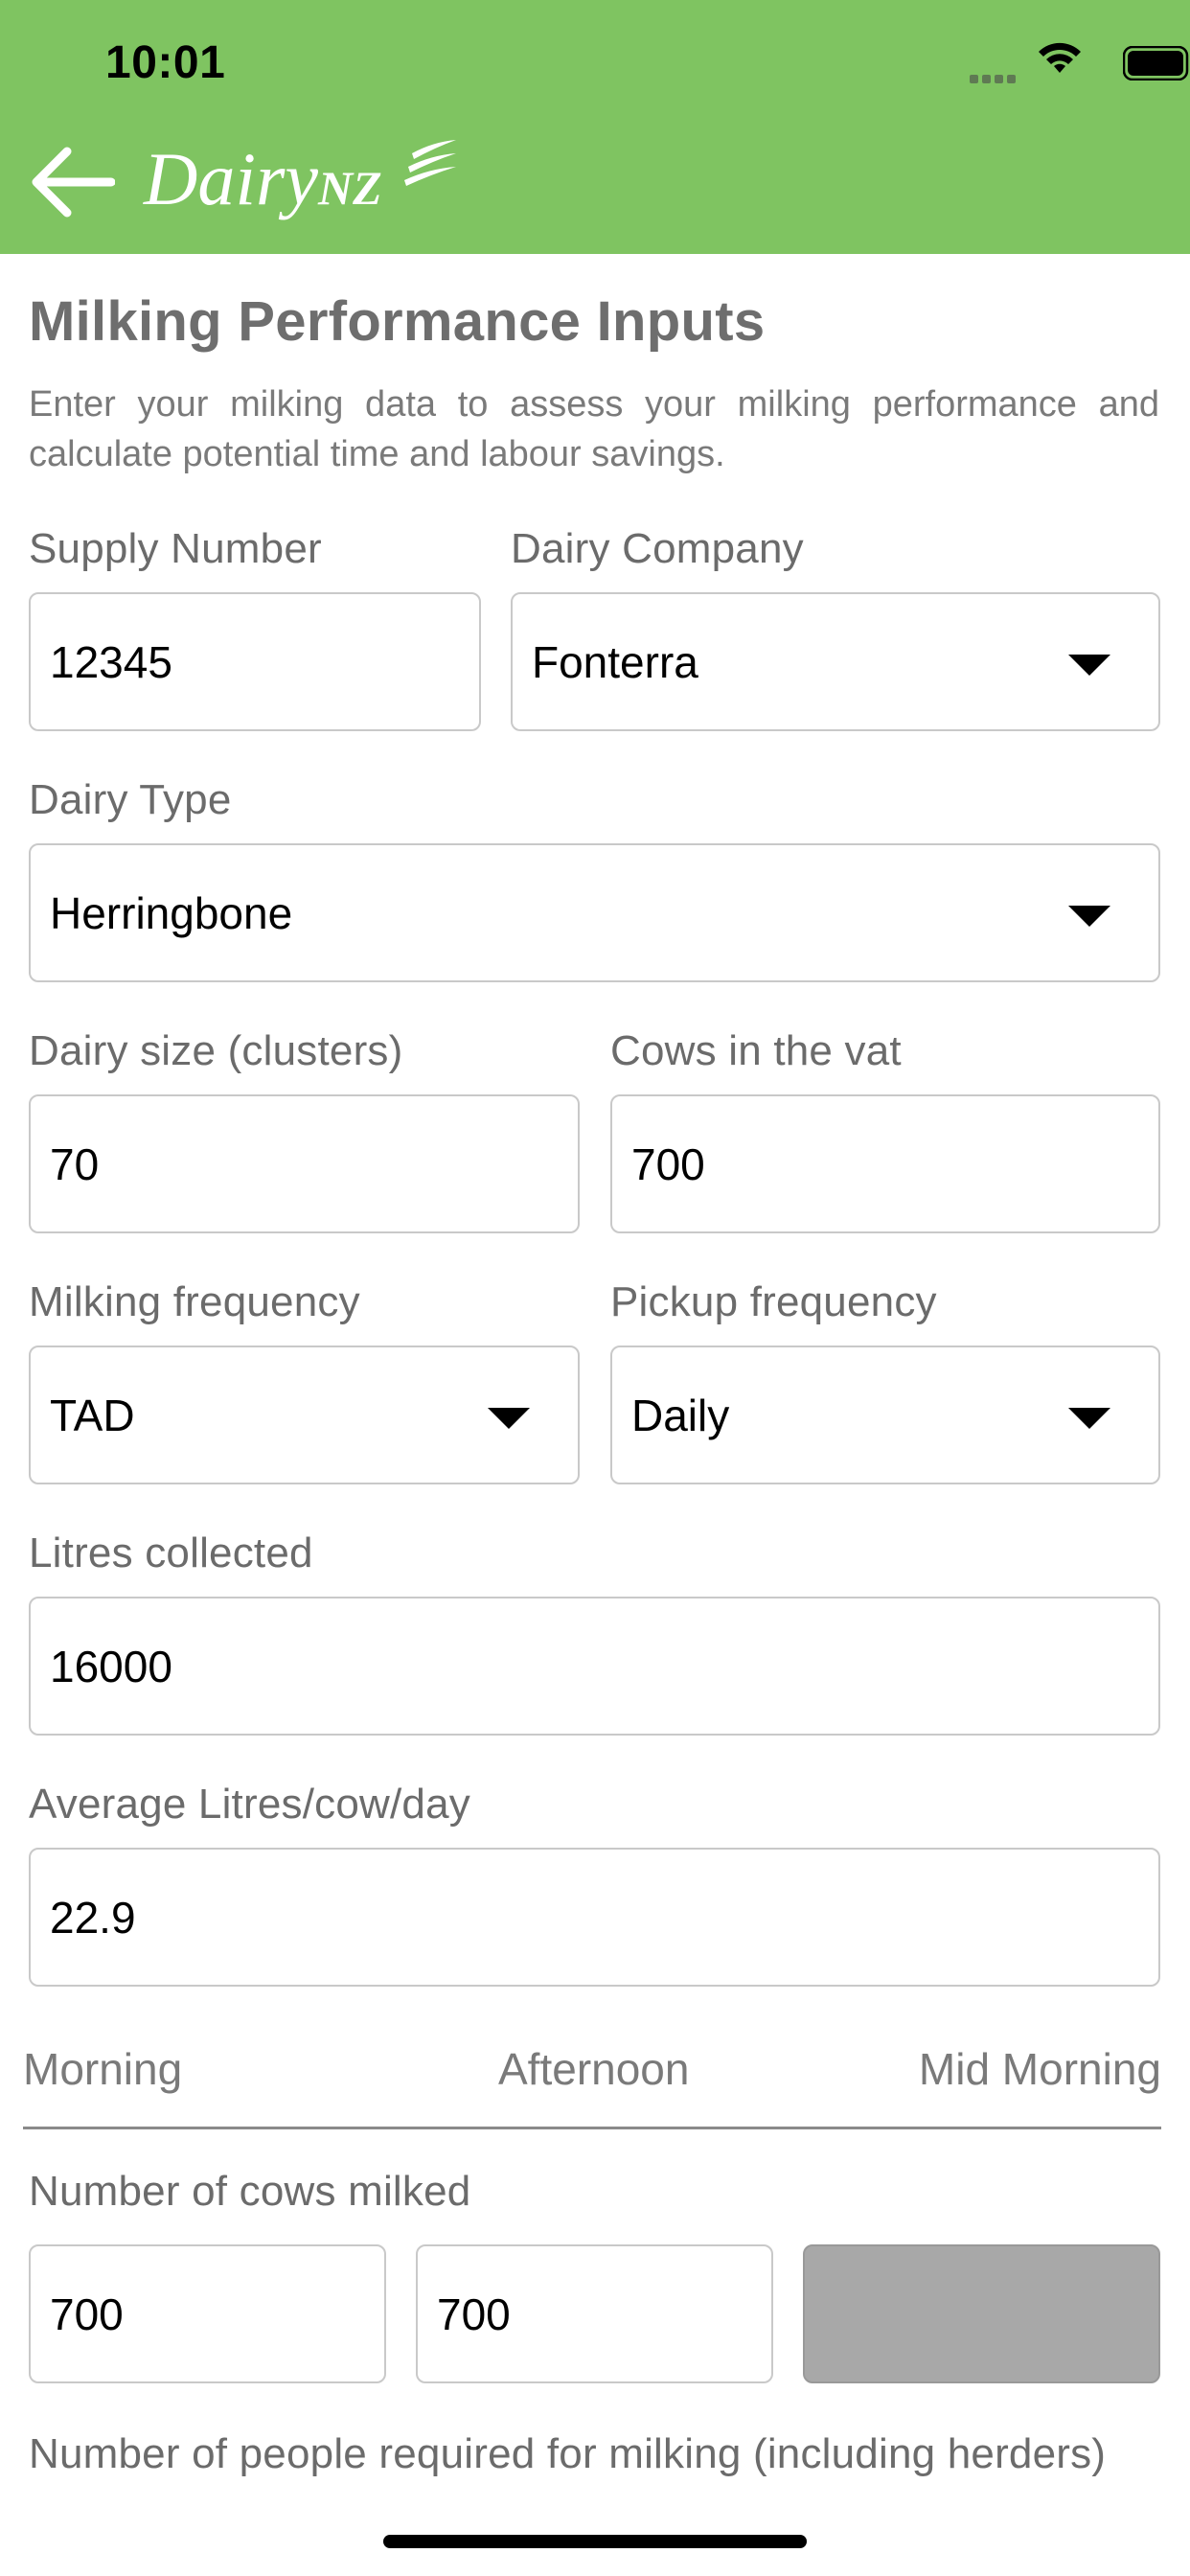 The image size is (1190, 2576). Describe the element at coordinates (231, 178) in the screenshot. I see `logo-text: Dairy` at that location.